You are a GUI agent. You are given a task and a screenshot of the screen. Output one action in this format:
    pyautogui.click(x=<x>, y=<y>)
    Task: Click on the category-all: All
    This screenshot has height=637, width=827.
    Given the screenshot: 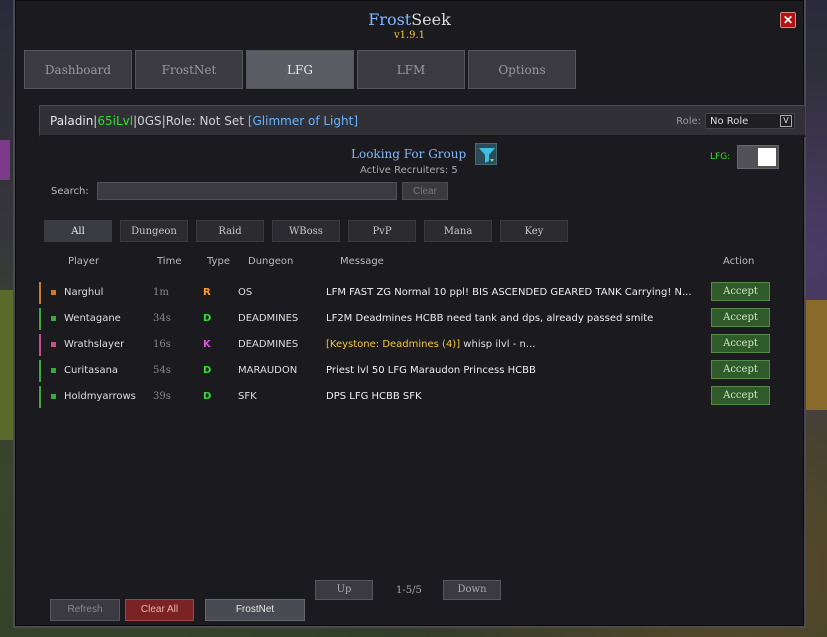 What is the action you would take?
    pyautogui.click(x=78, y=231)
    